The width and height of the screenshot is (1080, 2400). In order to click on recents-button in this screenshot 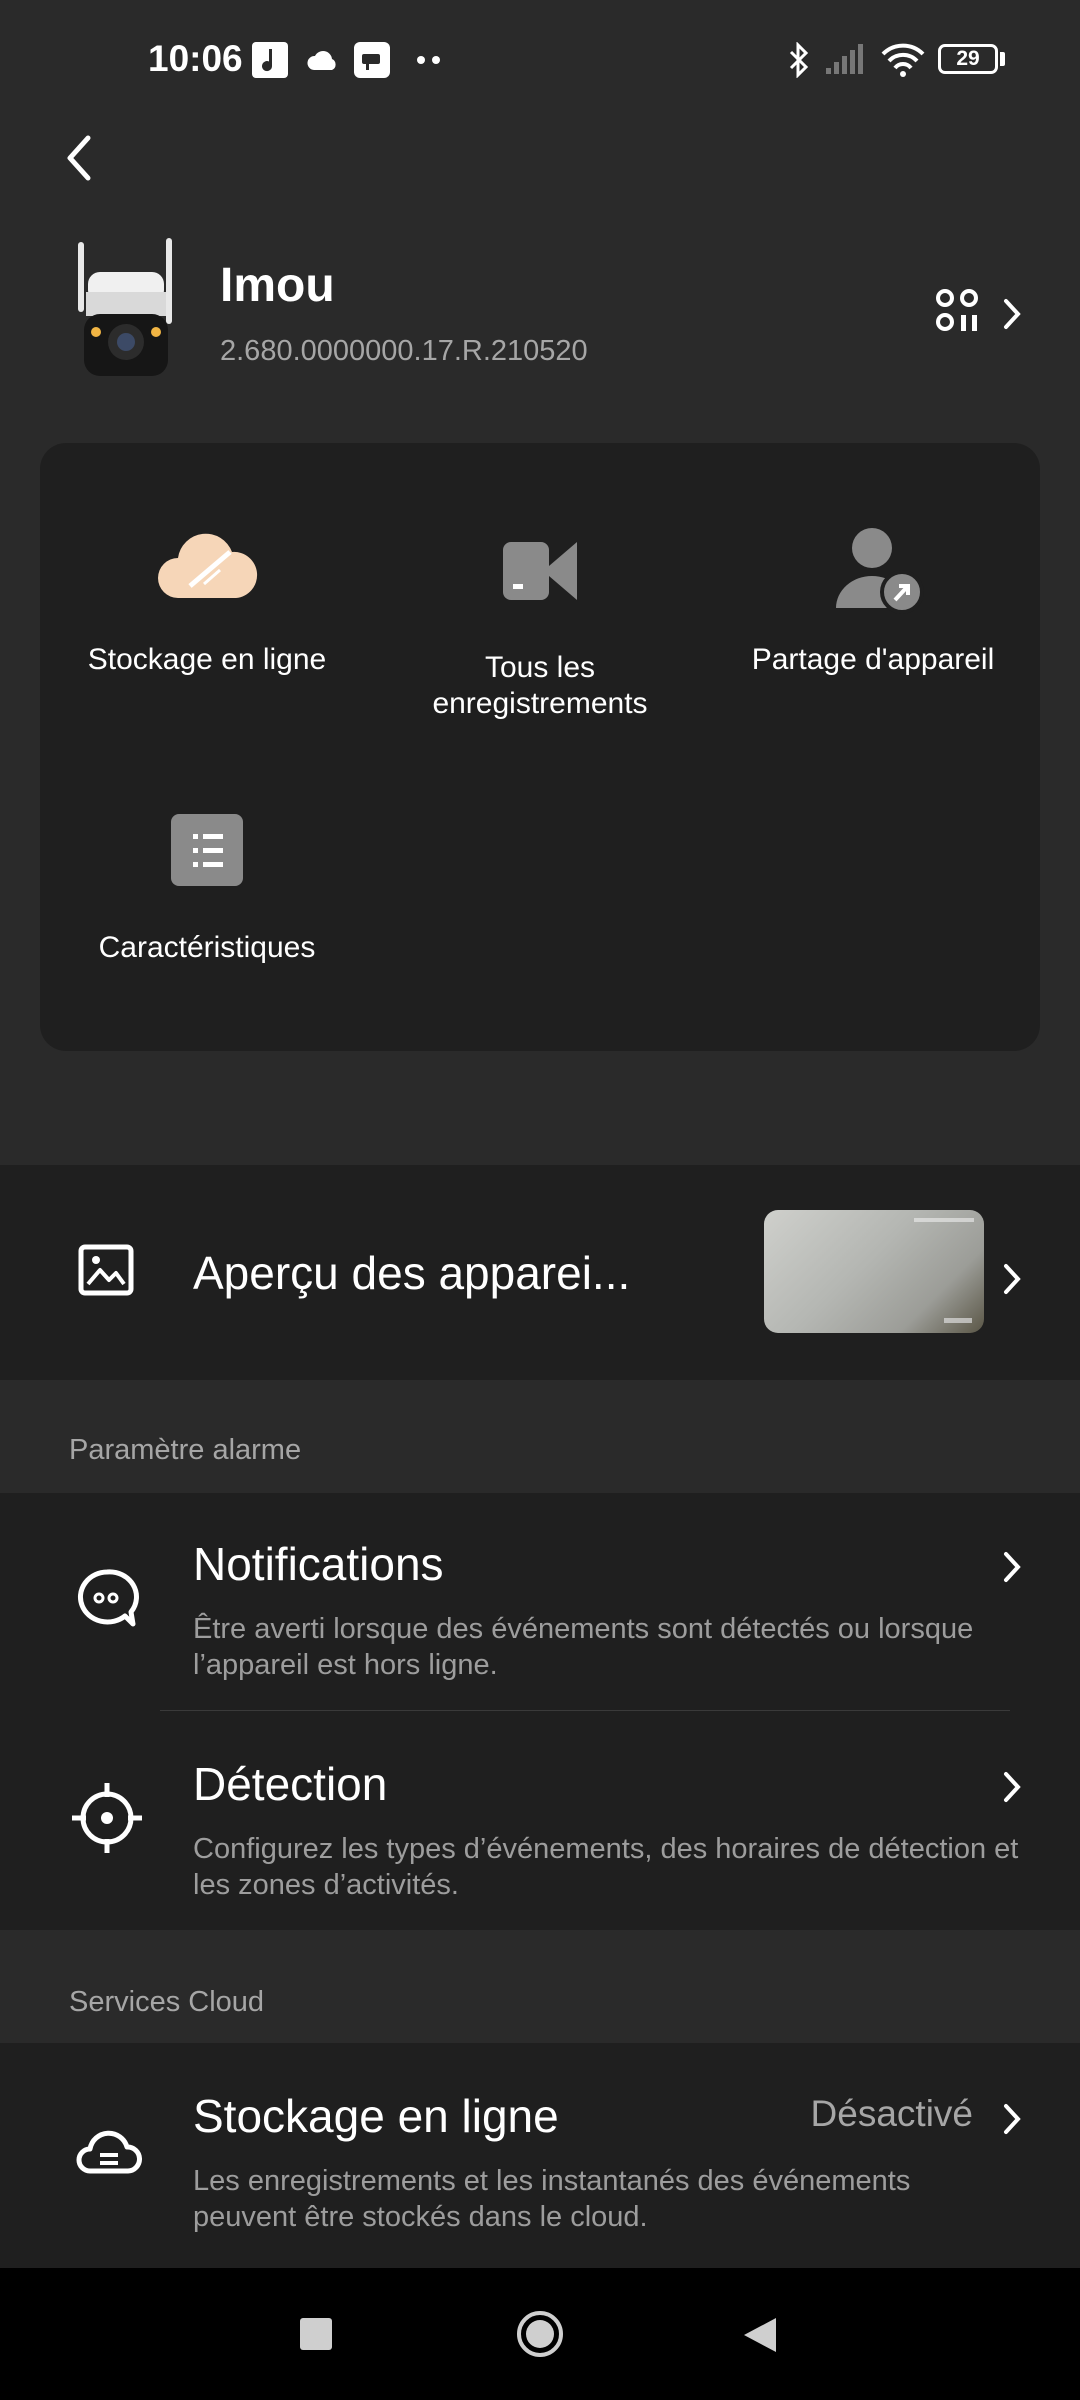, I will do `click(316, 2334)`.